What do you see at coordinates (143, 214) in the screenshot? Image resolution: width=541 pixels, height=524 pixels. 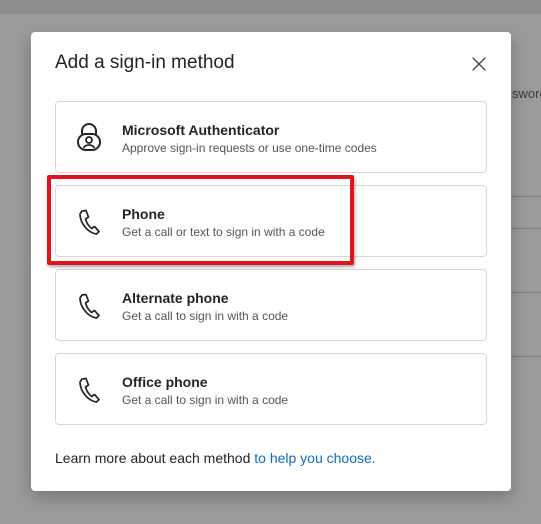 I see `method-name: Phone` at bounding box center [143, 214].